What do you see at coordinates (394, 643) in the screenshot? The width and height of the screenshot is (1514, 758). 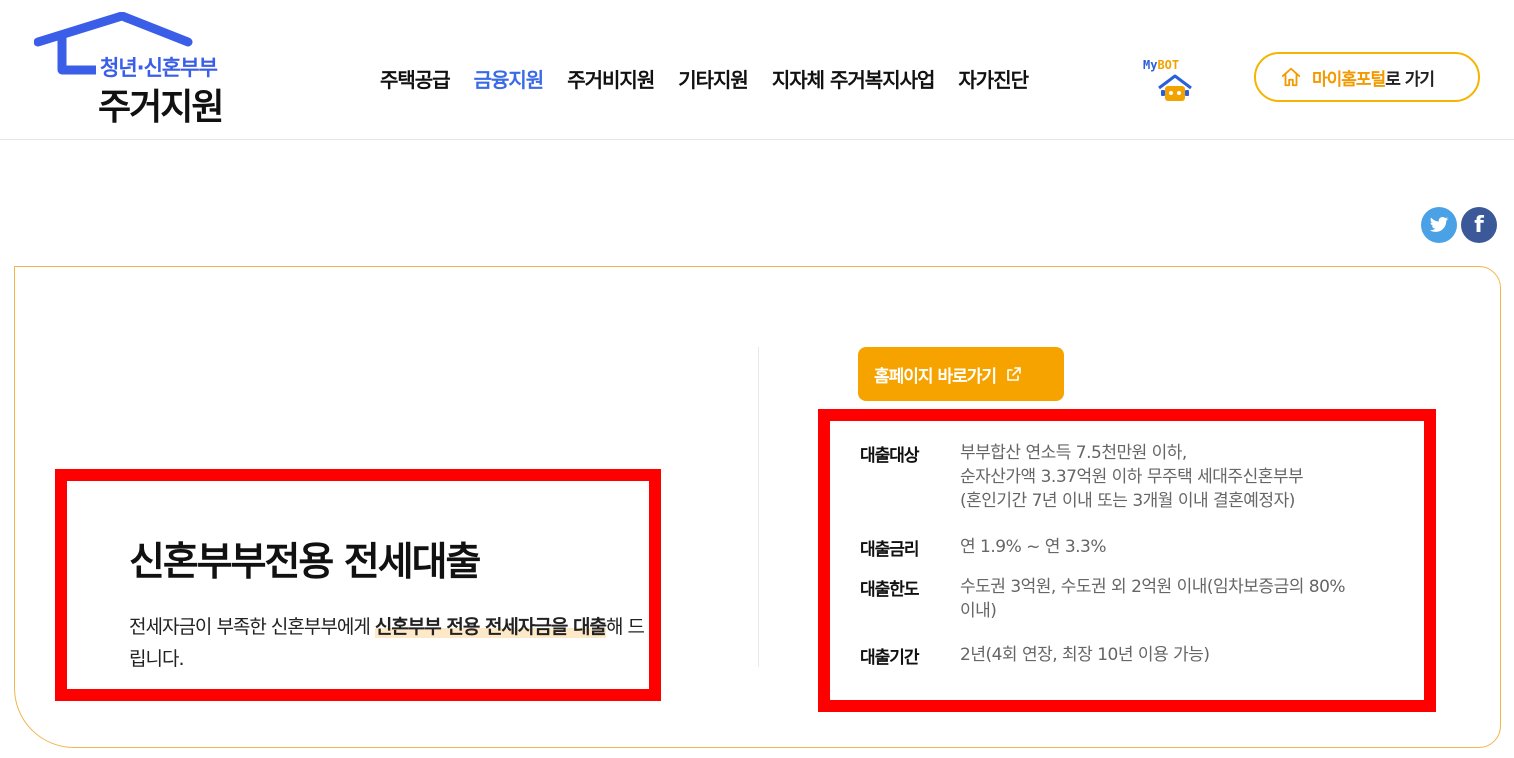 I see `product-description: 전세자금이 부족한 신혼부부에게 신혼부부 전용 전세자금을 대출해 드립니다.` at bounding box center [394, 643].